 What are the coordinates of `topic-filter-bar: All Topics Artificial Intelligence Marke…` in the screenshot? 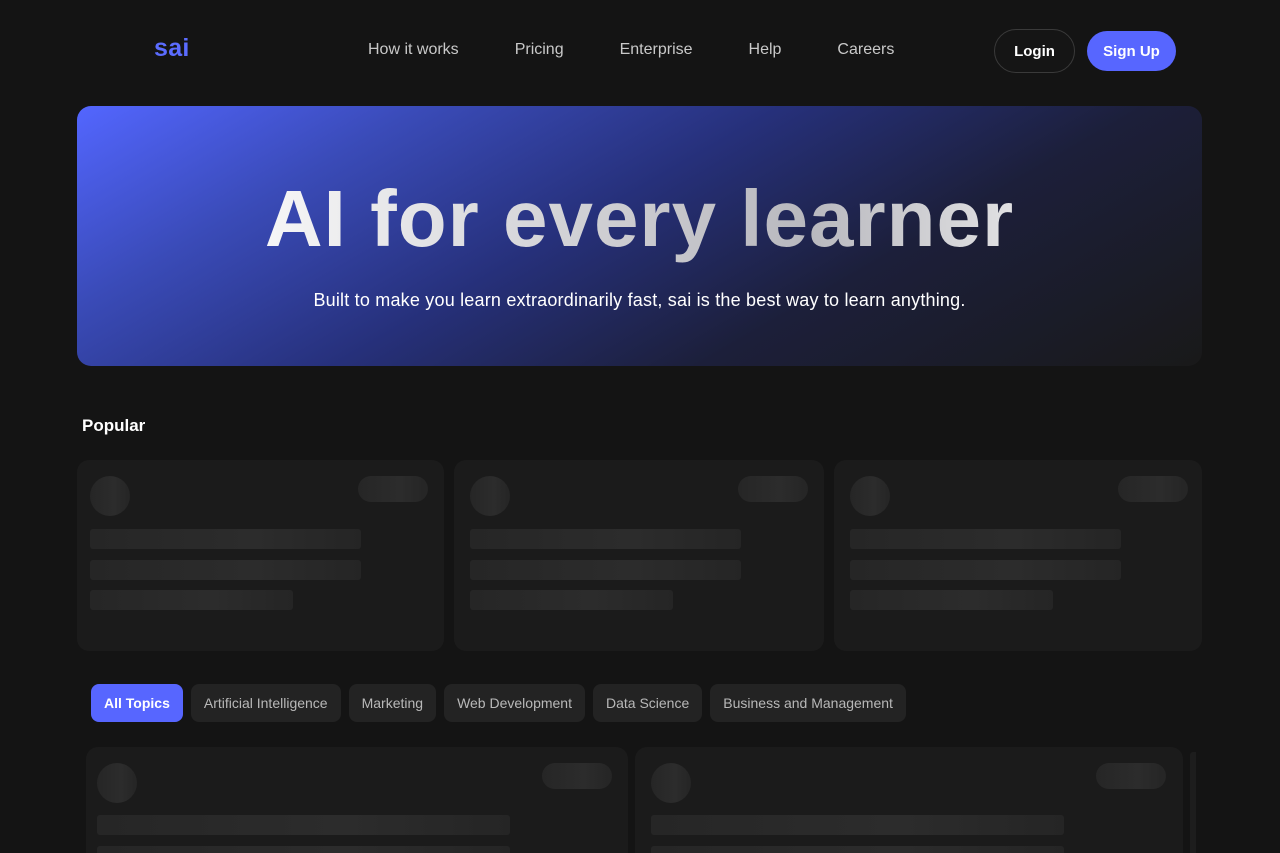 It's located at (502, 703).